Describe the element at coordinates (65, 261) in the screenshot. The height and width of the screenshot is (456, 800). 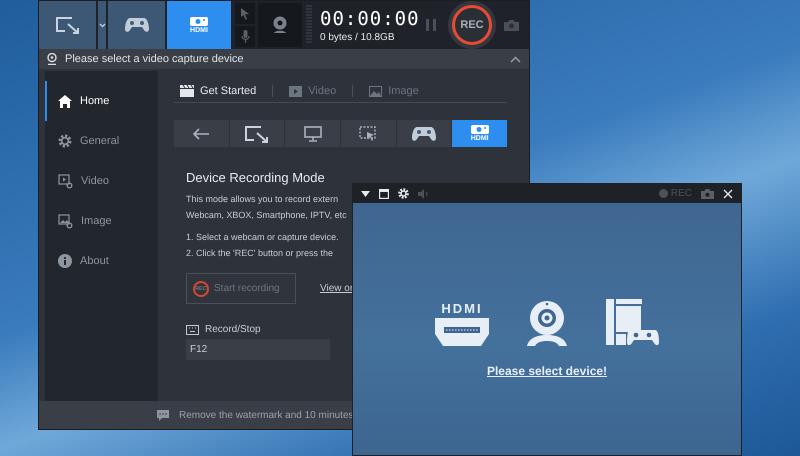
I see `info-icon` at that location.